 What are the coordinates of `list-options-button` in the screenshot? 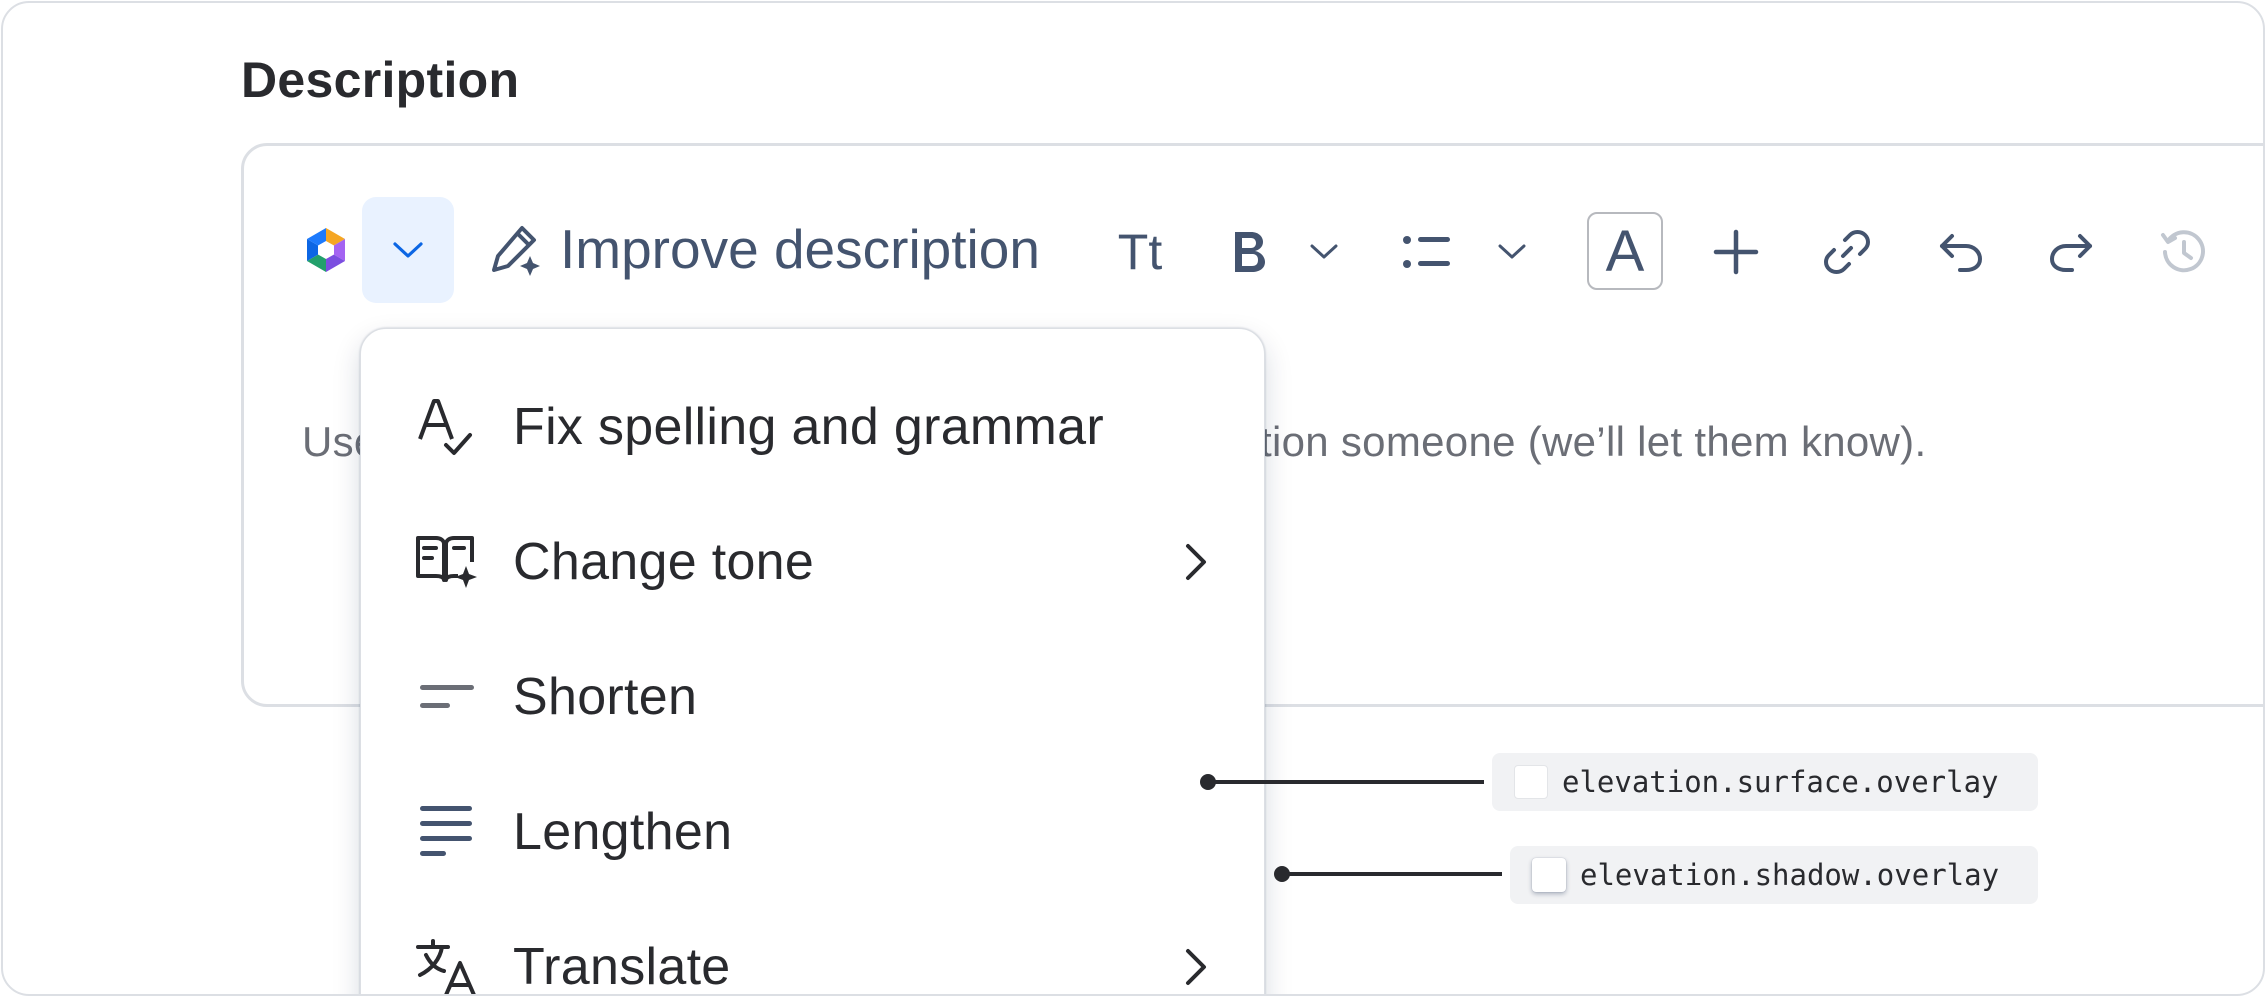 It's located at (1512, 252).